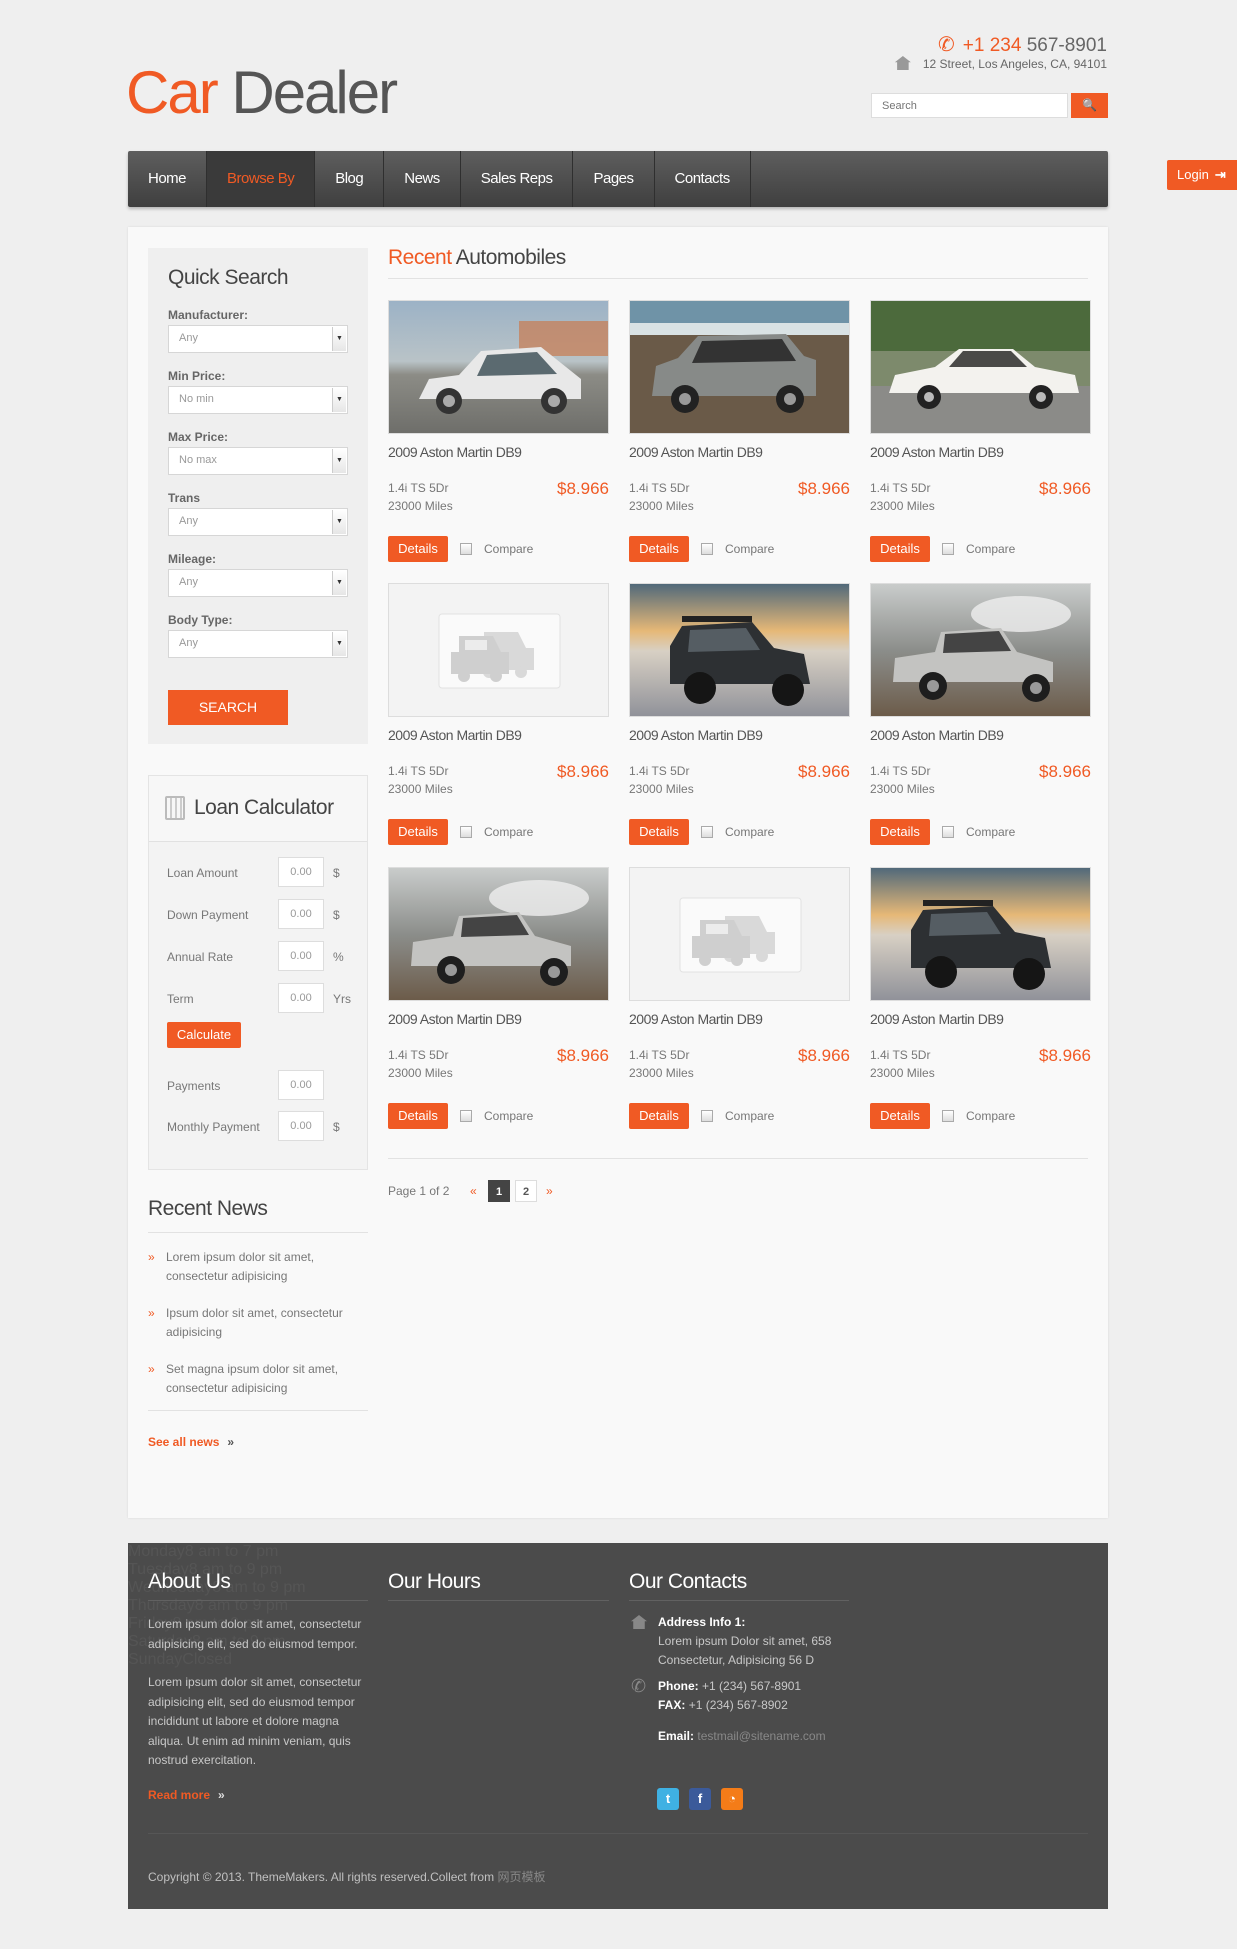  What do you see at coordinates (521, 1877) in the screenshot?
I see `copyright-source-link: 网页模板` at bounding box center [521, 1877].